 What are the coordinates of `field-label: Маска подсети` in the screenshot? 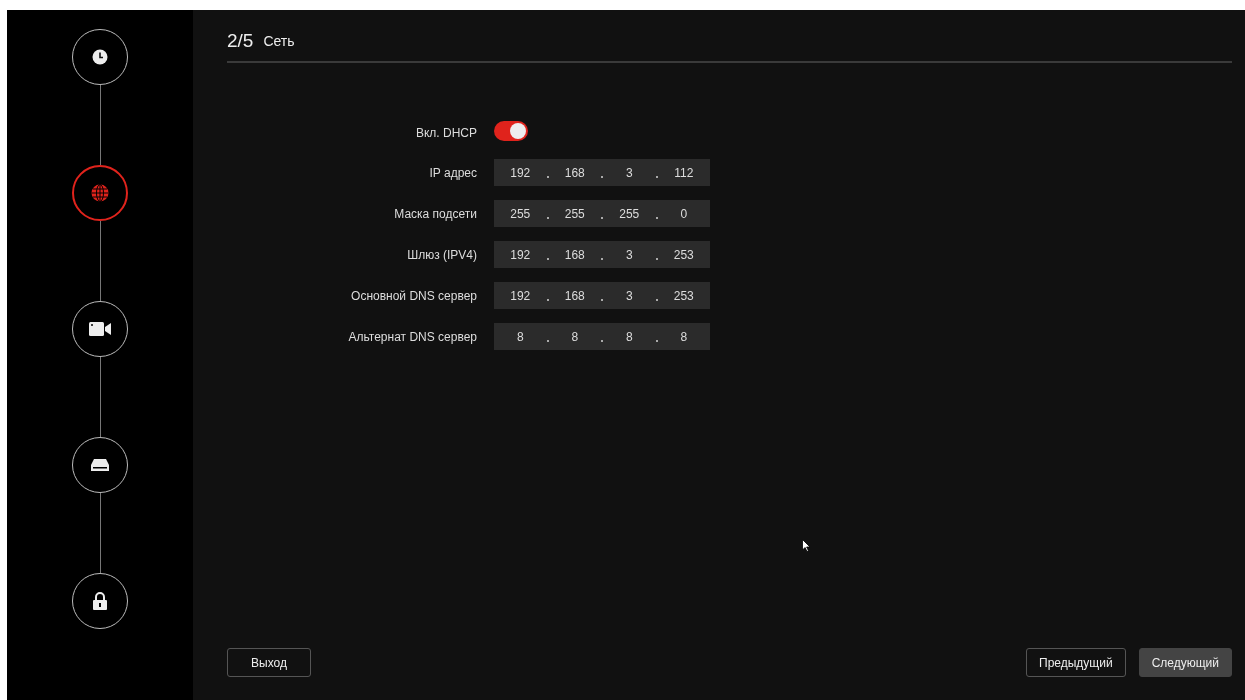 It's located at (435, 213).